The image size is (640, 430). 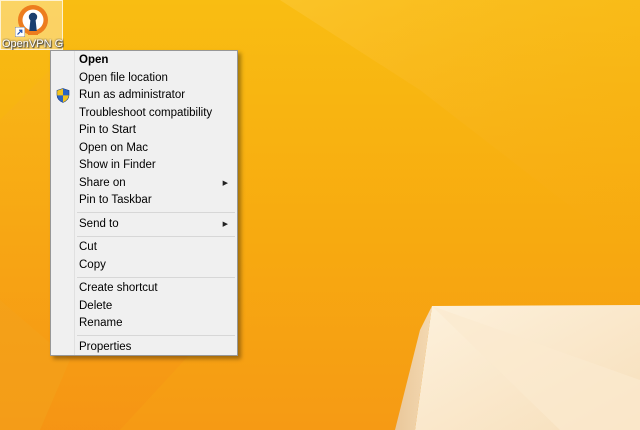 What do you see at coordinates (144, 324) in the screenshot?
I see `menu-item-rename: Rename` at bounding box center [144, 324].